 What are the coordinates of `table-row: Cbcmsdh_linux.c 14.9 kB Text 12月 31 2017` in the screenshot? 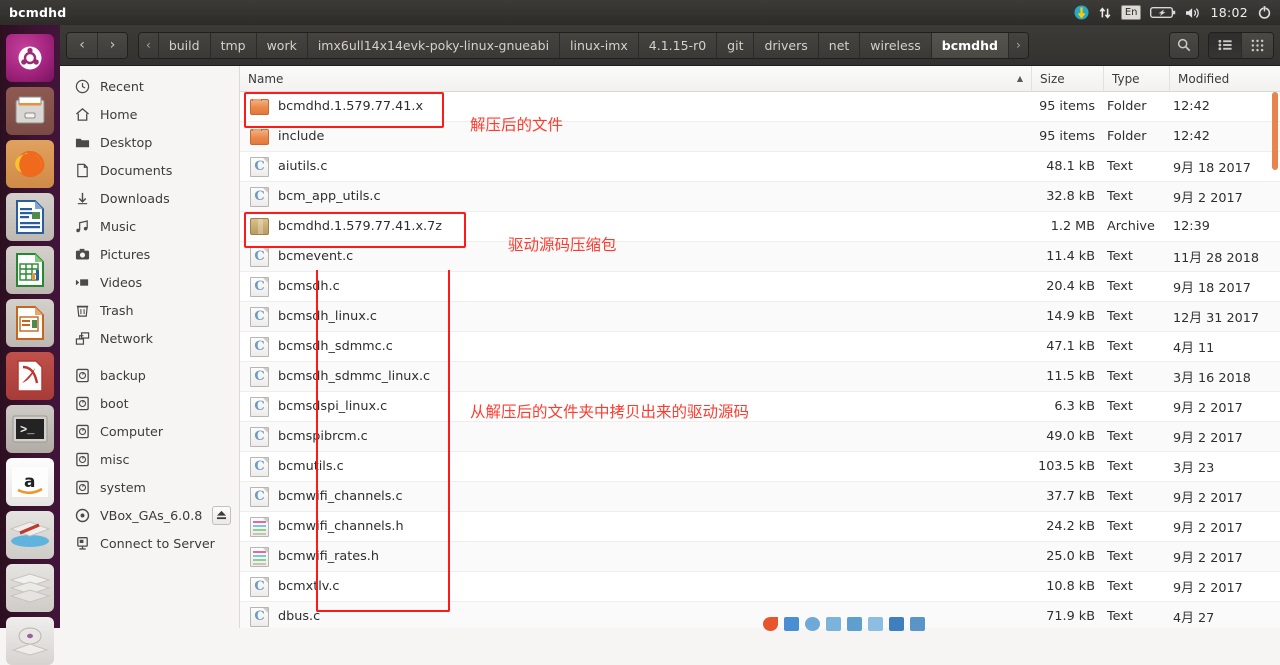 It's located at (760, 317).